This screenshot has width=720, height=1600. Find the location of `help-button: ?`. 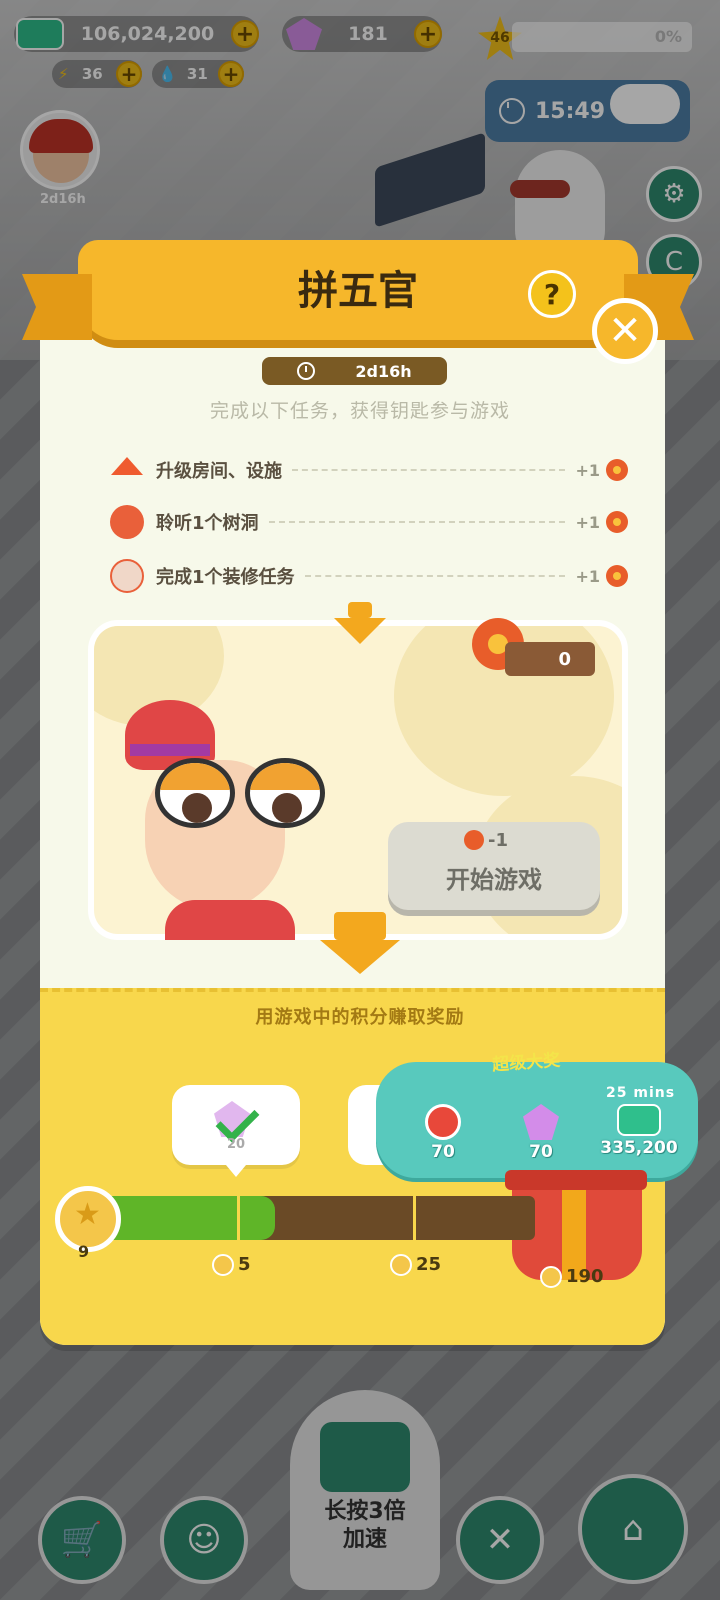

help-button: ? is located at coordinates (552, 294).